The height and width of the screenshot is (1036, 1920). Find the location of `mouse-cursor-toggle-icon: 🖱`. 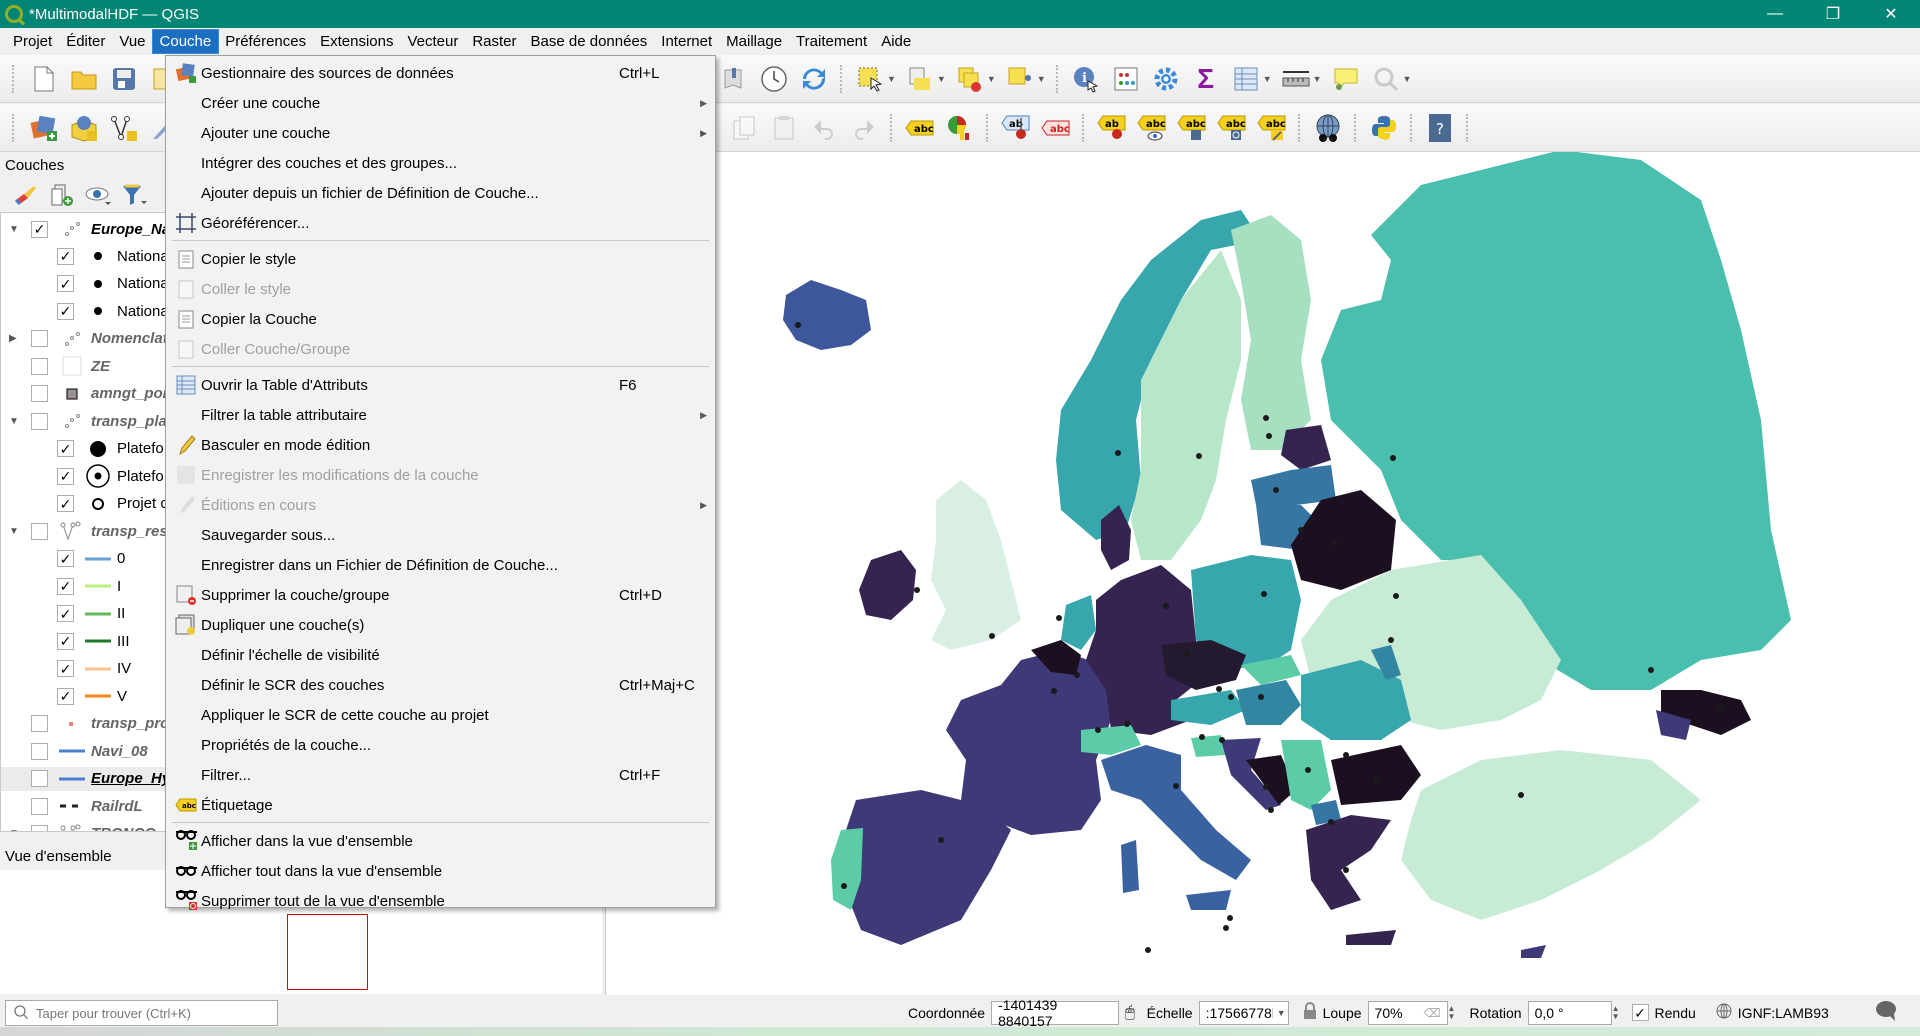

mouse-cursor-toggle-icon: 🖱 is located at coordinates (1130, 1013).